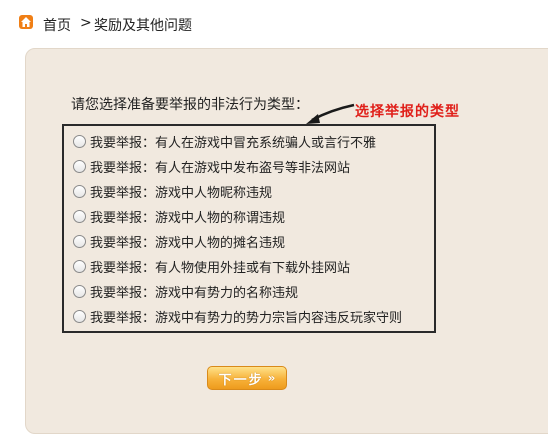 This screenshot has height=434, width=548. Describe the element at coordinates (233, 143) in the screenshot. I see `report-option-label: 我要举报：有人在游戏中冒充系统骗人或言行不雅` at that location.